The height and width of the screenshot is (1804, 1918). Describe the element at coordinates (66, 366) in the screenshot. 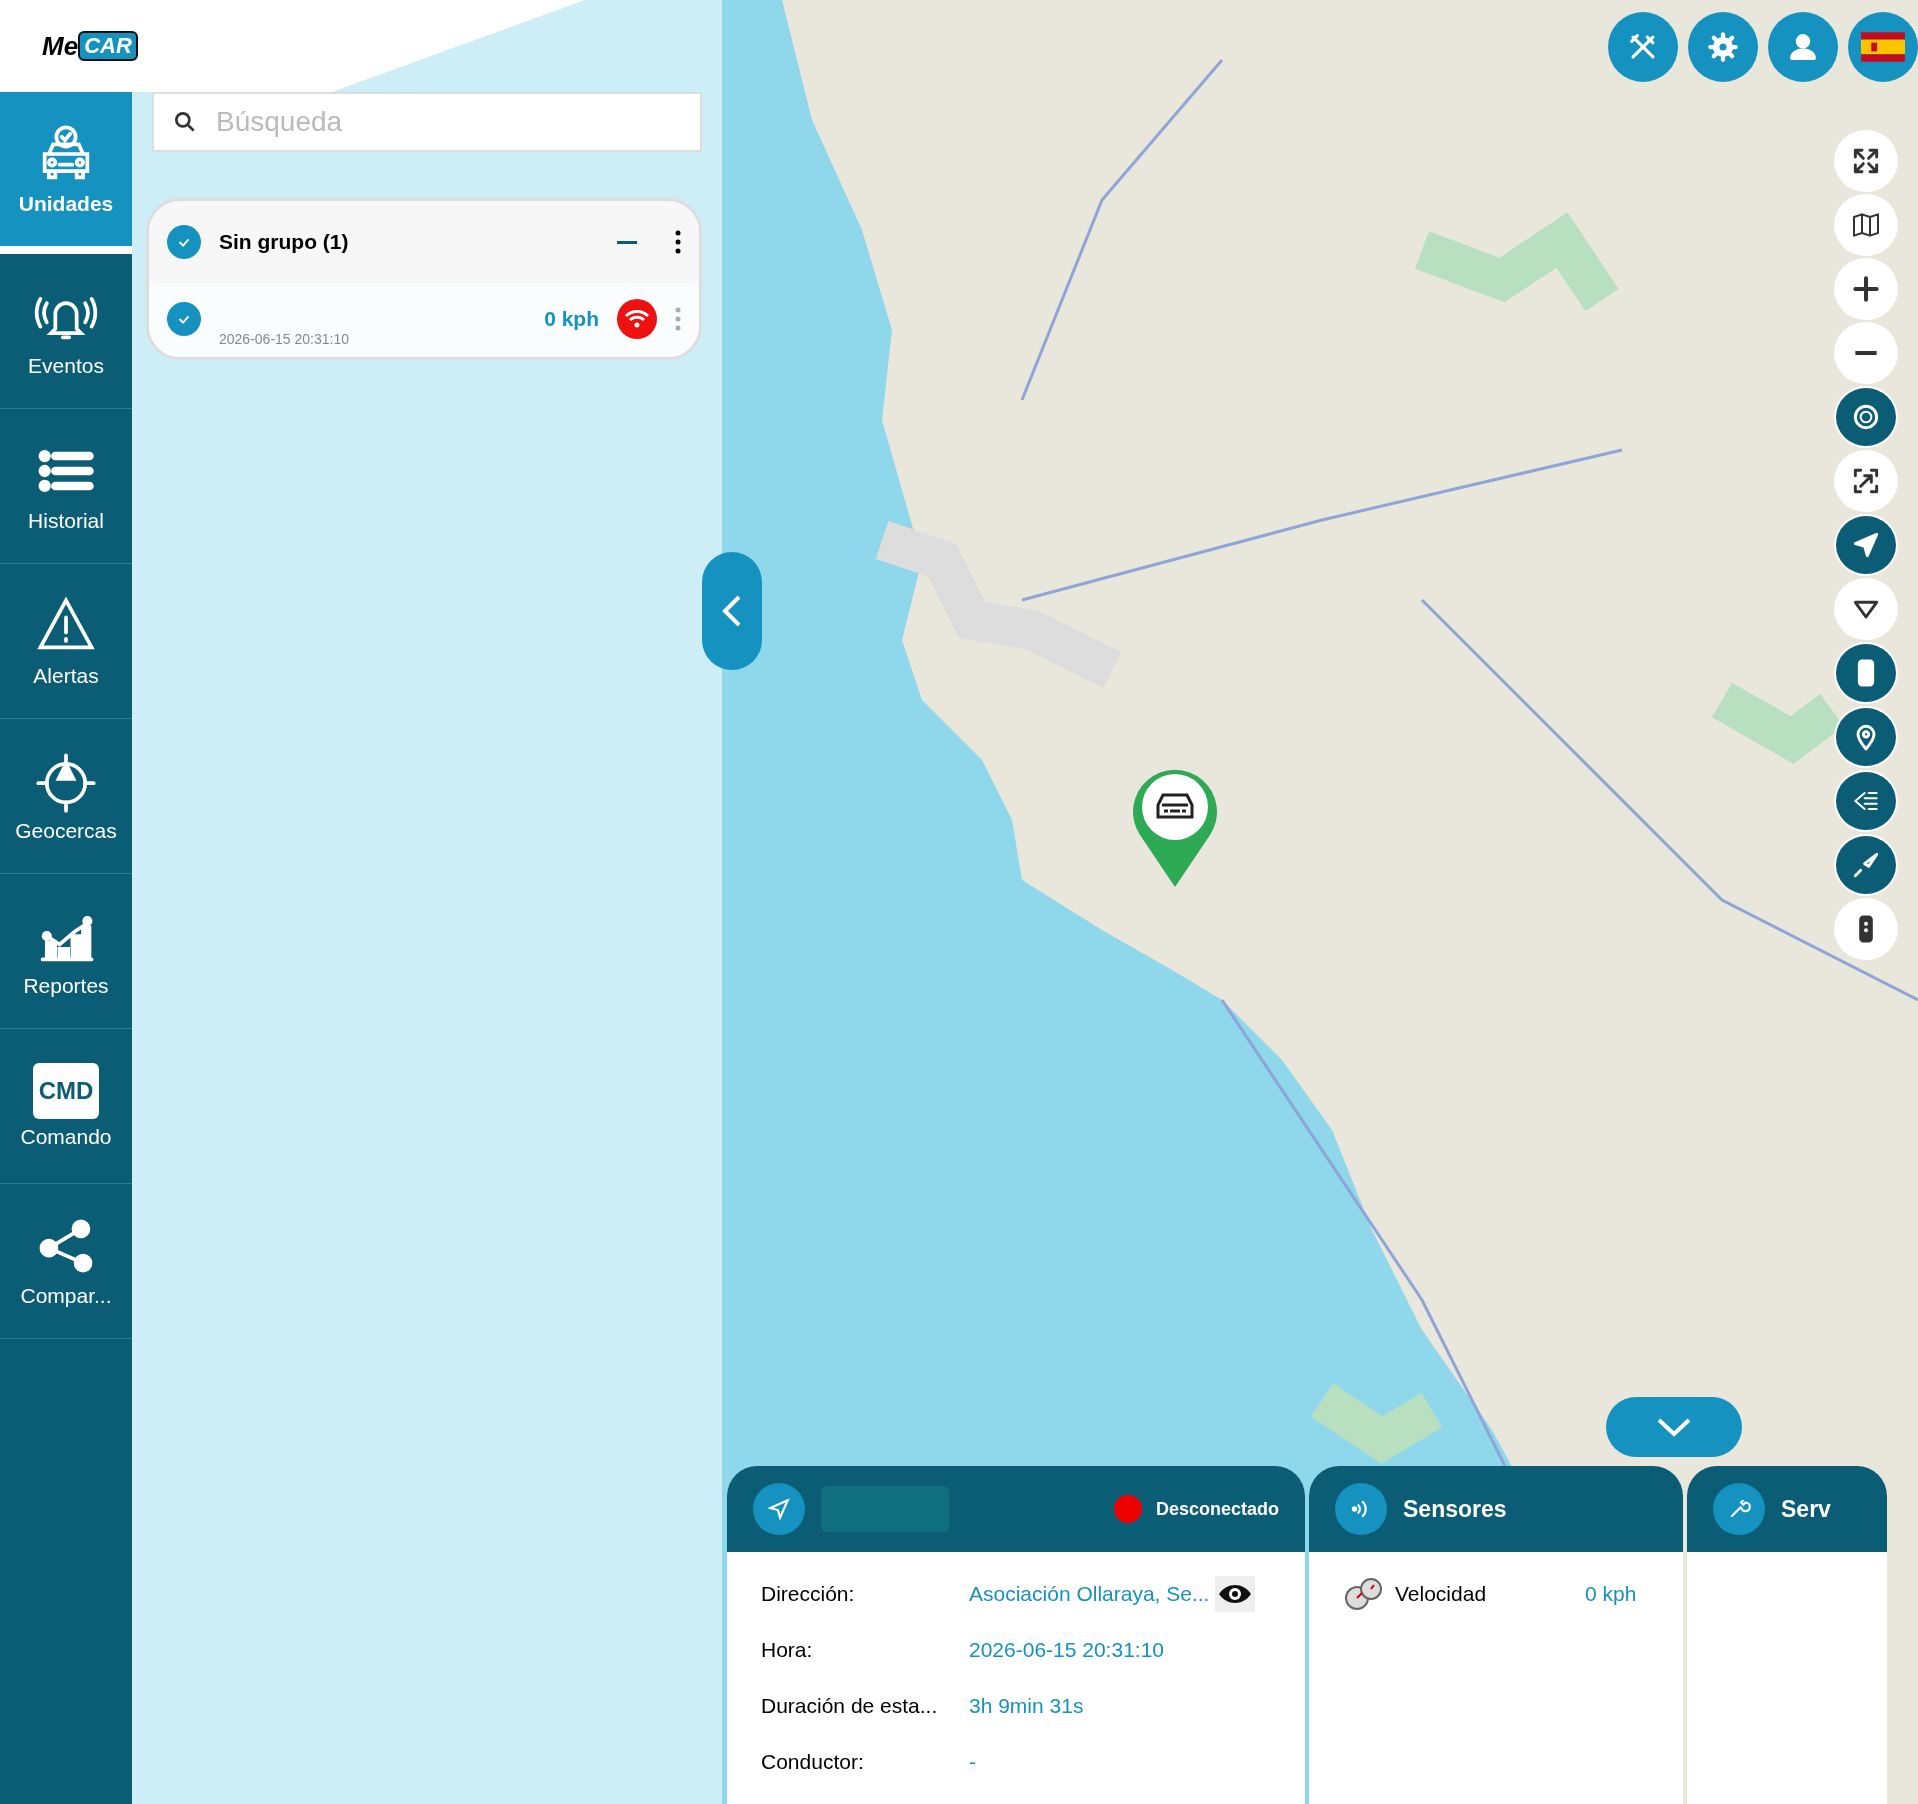

I see `sidebar-label: Eventos` at that location.